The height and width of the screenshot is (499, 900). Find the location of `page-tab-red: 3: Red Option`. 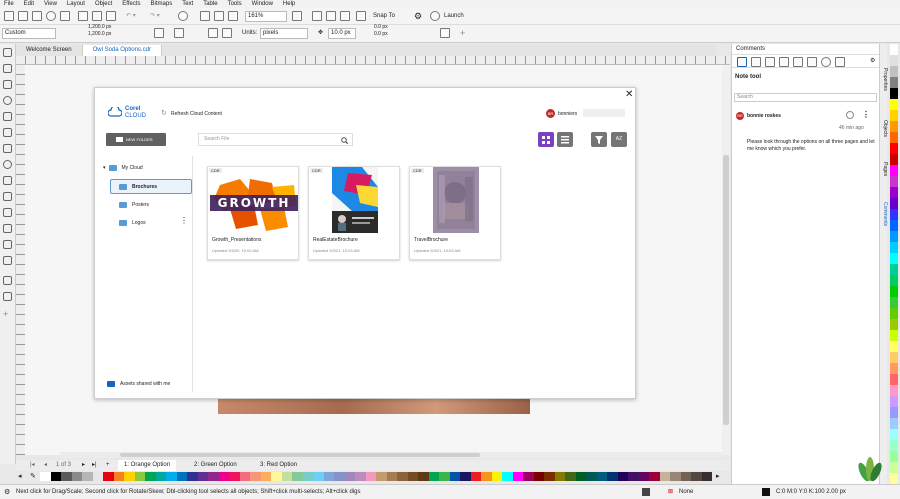

page-tab-red: 3: Red Option is located at coordinates (278, 465).